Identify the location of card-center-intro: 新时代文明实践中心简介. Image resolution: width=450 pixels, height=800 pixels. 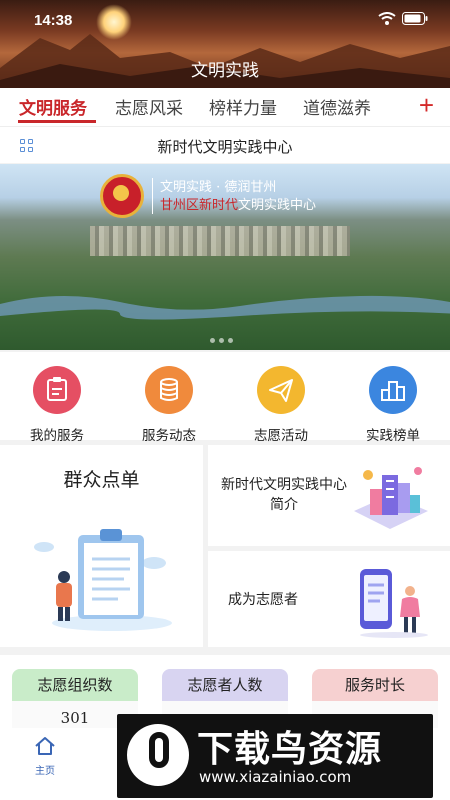
(329, 495).